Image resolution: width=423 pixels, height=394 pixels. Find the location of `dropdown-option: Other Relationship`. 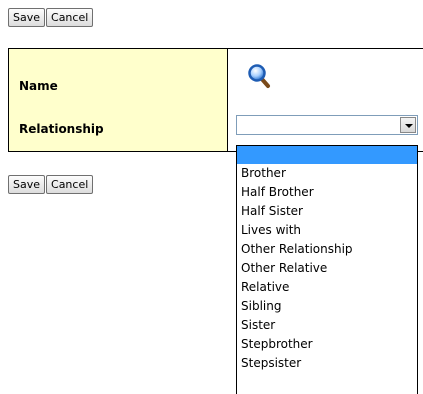

dropdown-option: Other Relationship is located at coordinates (327, 249).